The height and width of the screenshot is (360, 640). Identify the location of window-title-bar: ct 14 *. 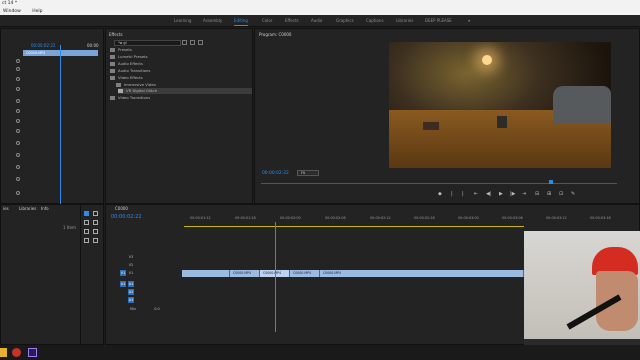
(320, 4).